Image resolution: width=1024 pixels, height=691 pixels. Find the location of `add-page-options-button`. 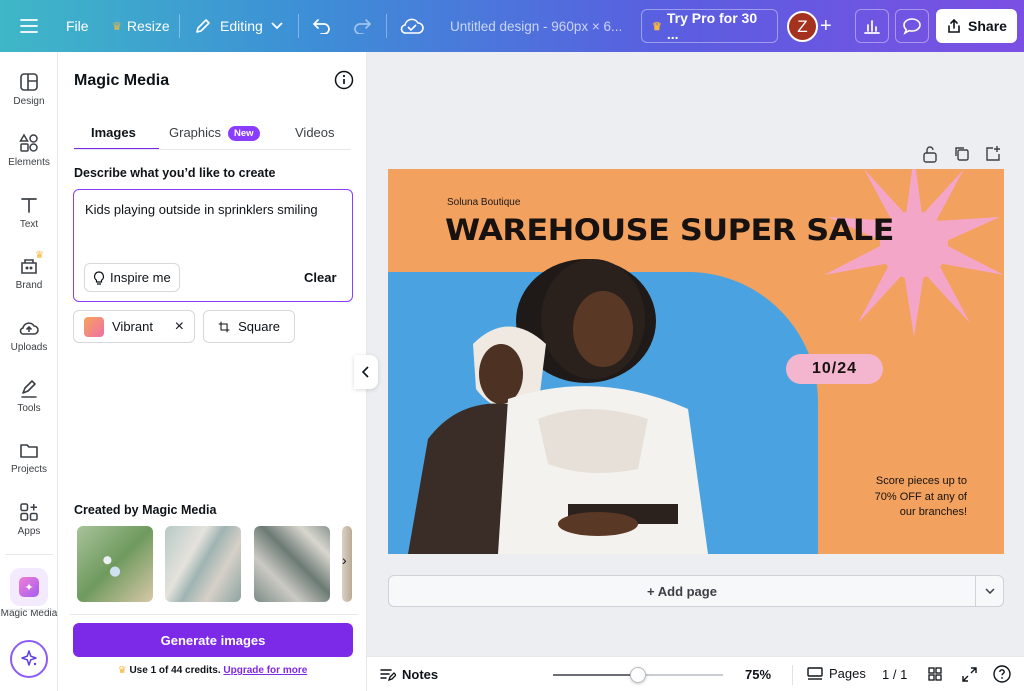

add-page-options-button is located at coordinates (989, 591).